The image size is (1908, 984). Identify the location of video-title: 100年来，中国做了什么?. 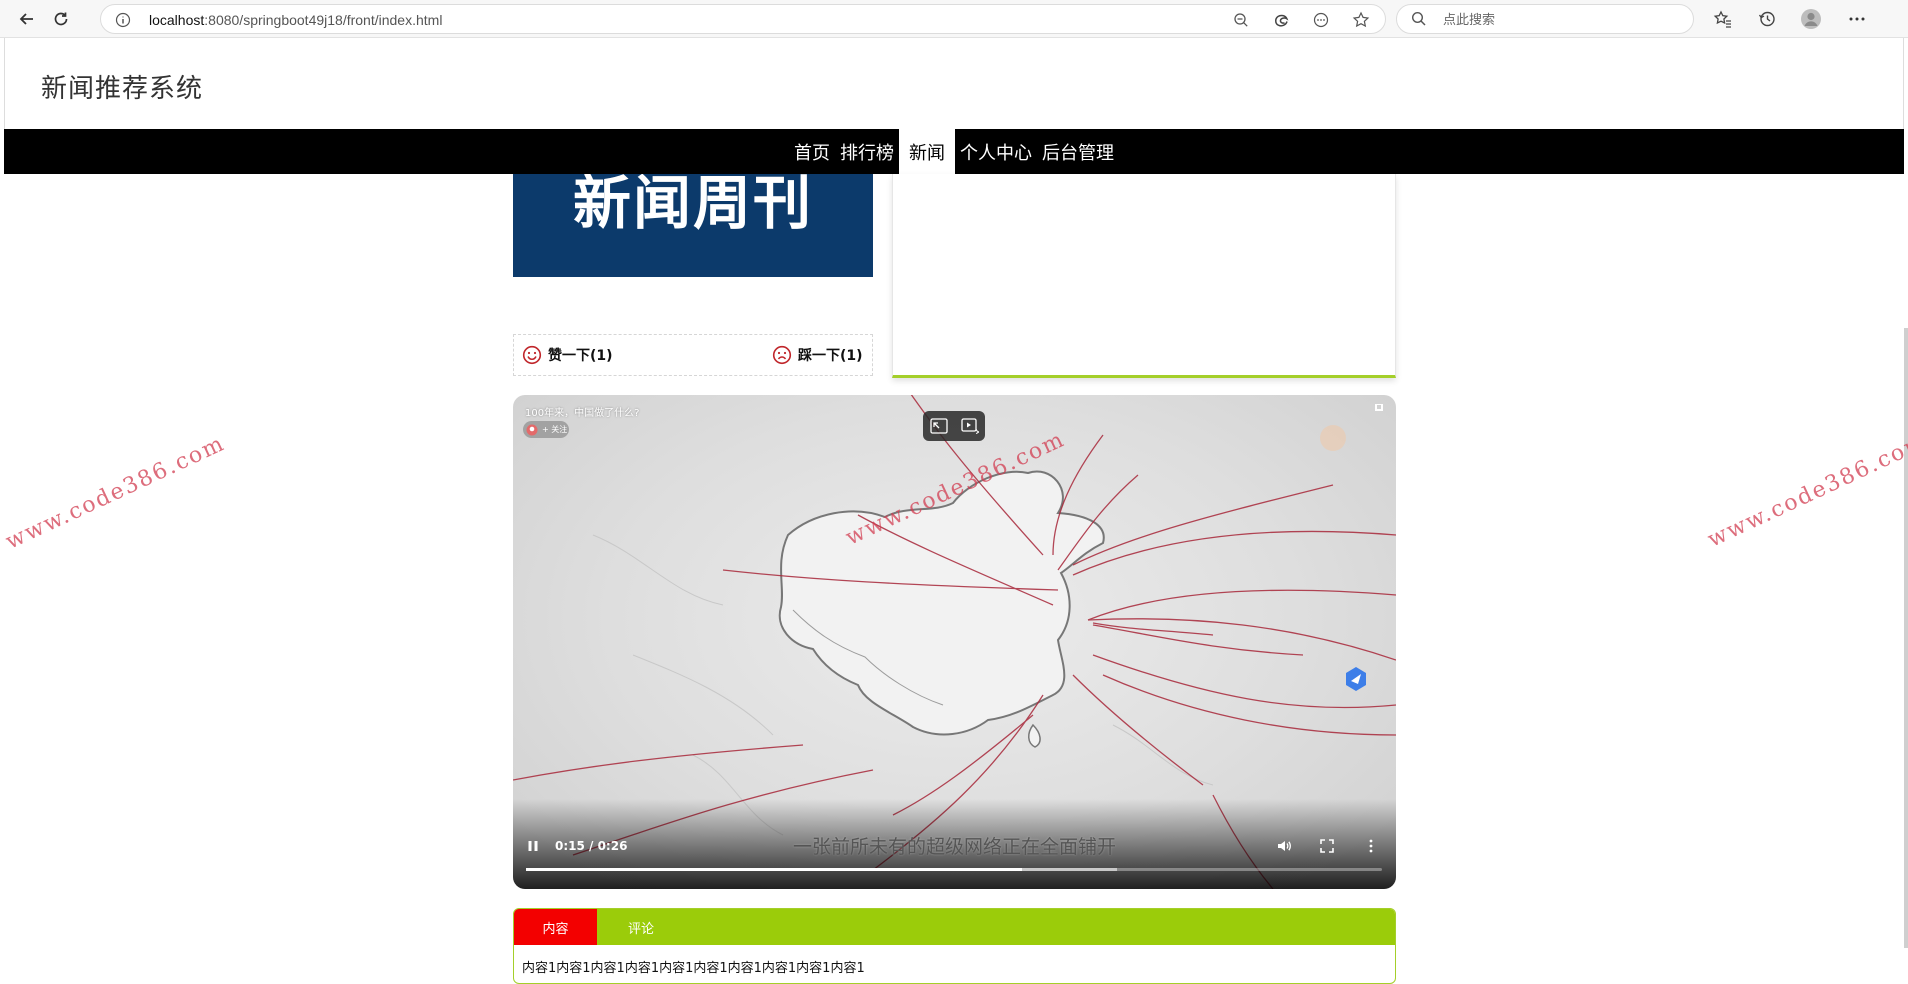
(582, 413).